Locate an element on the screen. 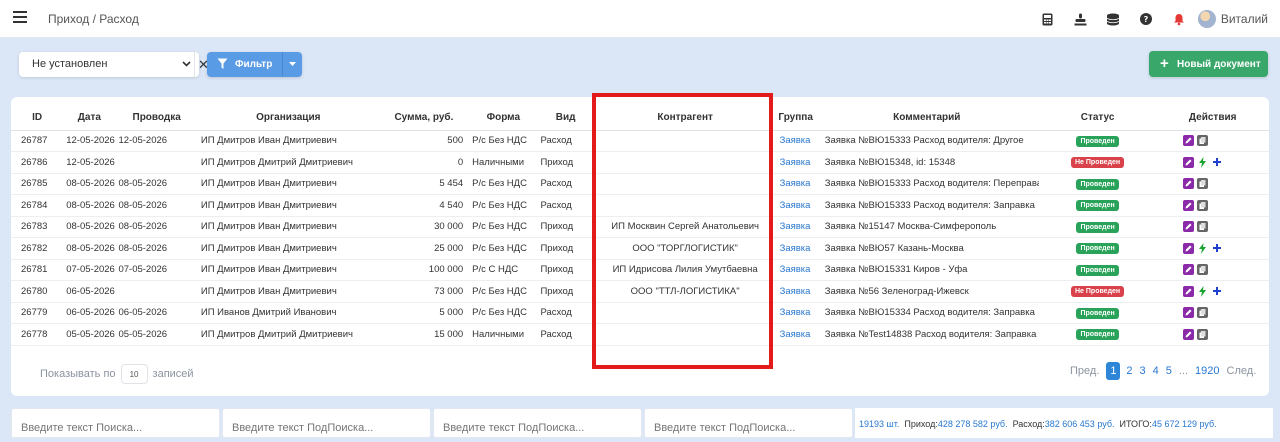 The width and height of the screenshot is (1280, 442). column-header: Действия is located at coordinates (1212, 118).